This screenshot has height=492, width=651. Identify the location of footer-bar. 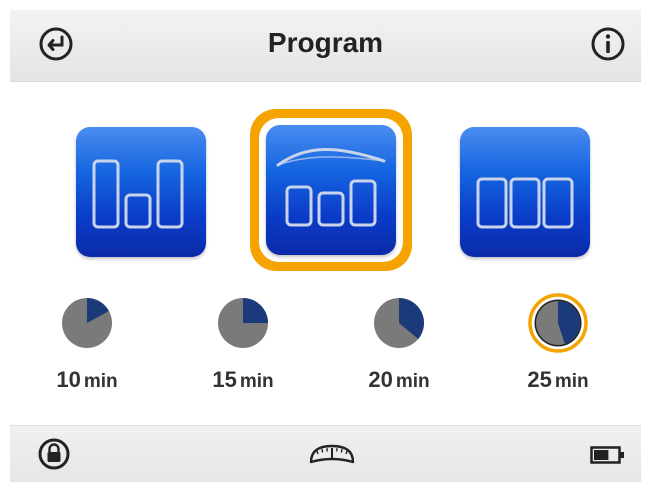
(325, 453).